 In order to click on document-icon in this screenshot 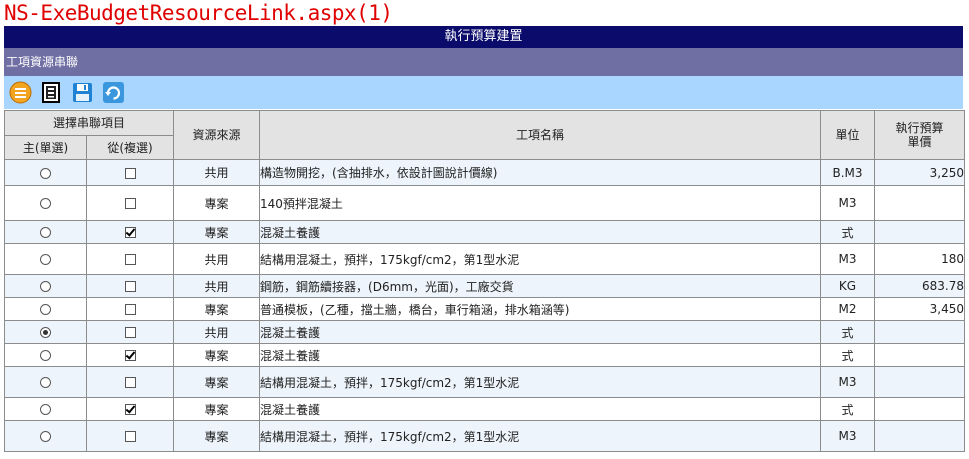, I will do `click(51, 92)`.